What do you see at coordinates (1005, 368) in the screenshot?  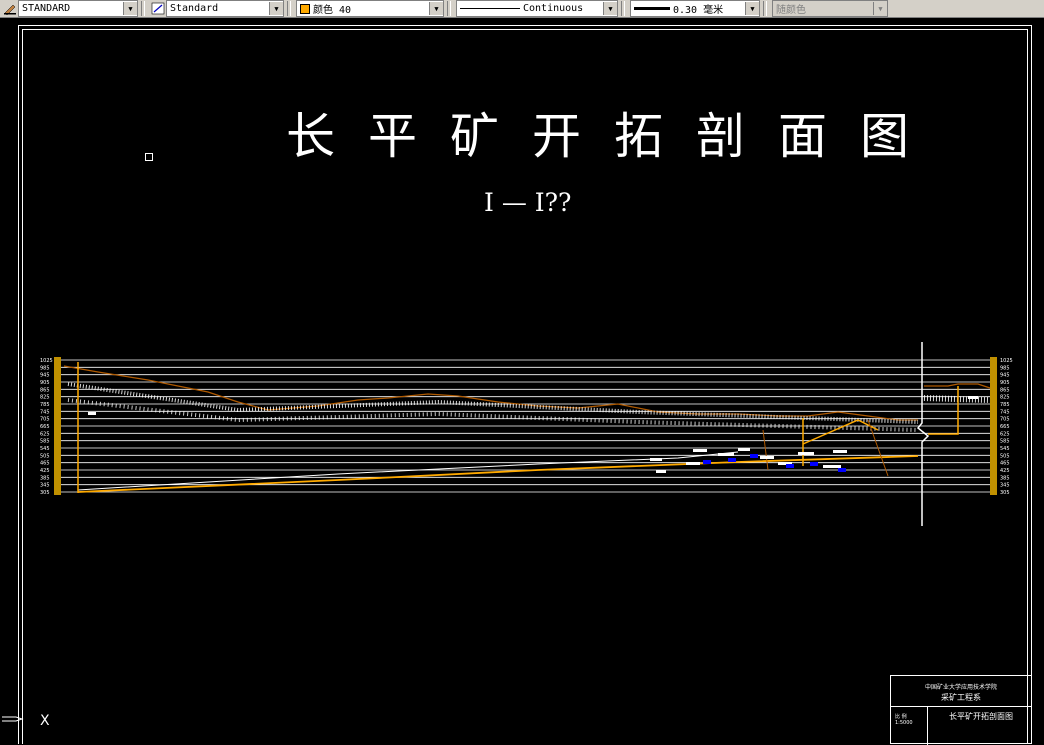 I see `elevation-label-right: 985` at bounding box center [1005, 368].